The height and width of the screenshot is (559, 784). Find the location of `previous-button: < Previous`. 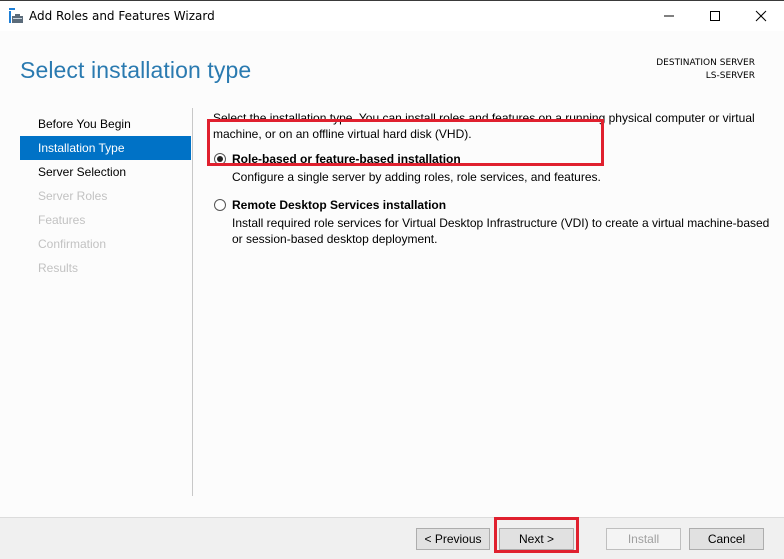

previous-button: < Previous is located at coordinates (453, 539).